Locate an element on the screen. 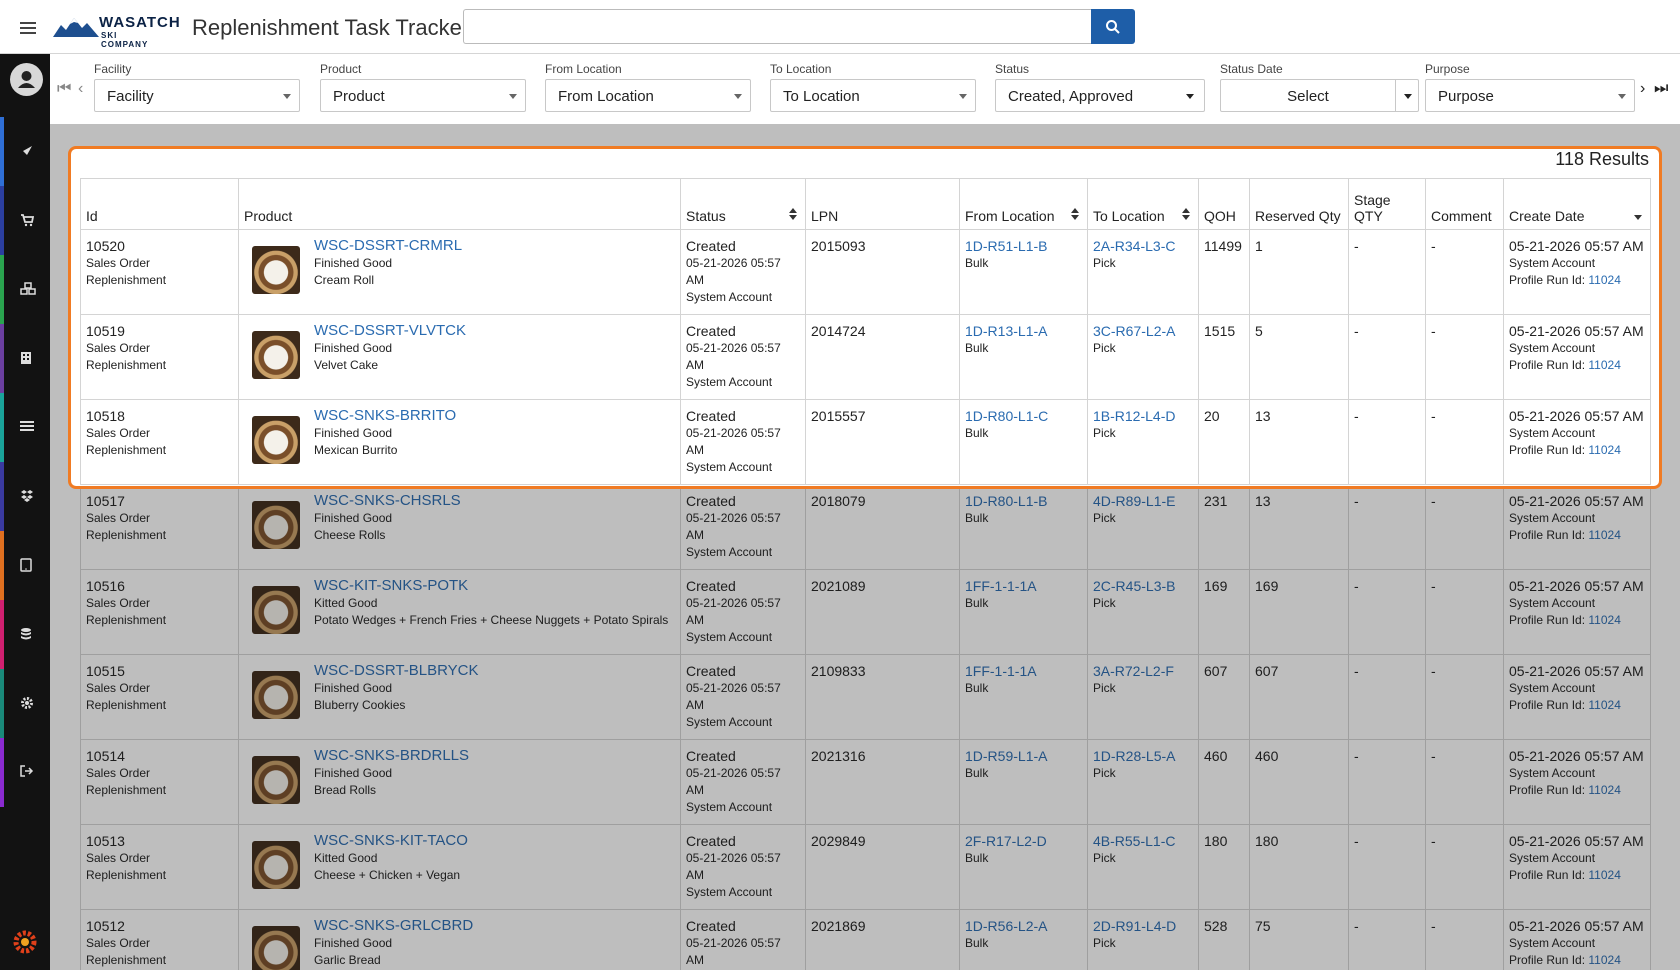 The height and width of the screenshot is (970, 1680). from-location-link: 1D-R51-L1-B is located at coordinates (1023, 246).